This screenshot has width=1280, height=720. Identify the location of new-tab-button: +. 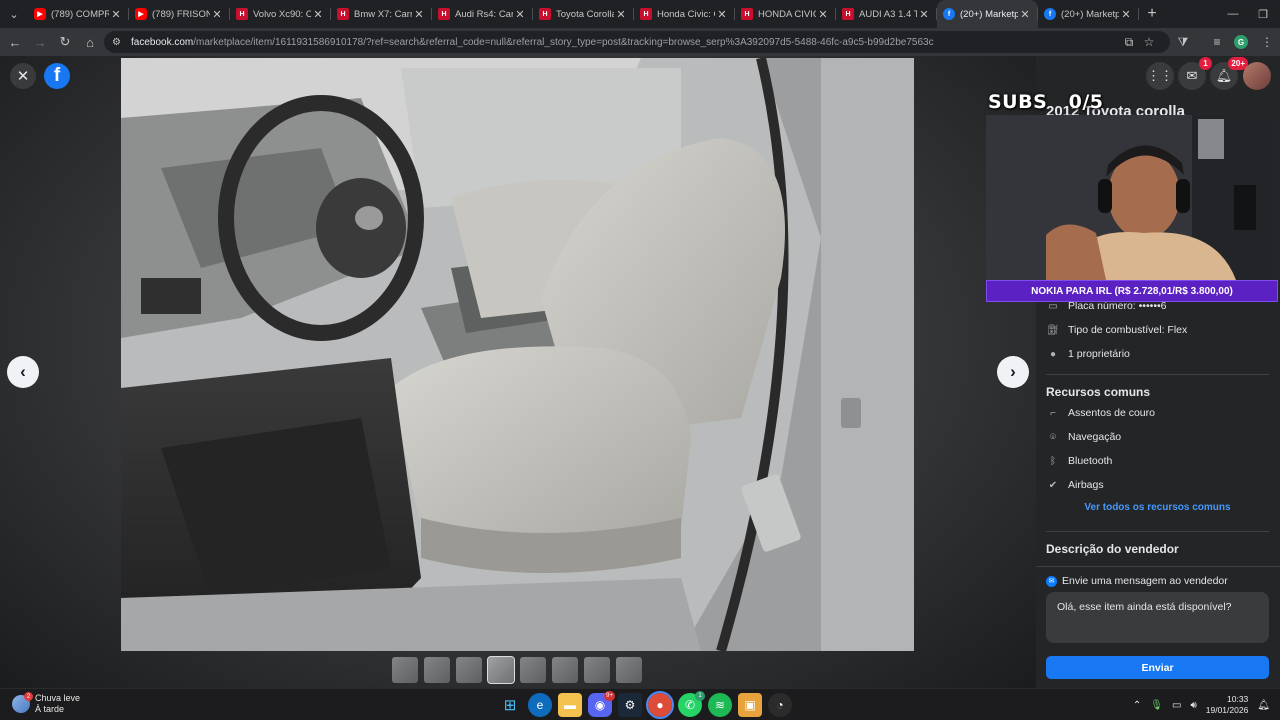
(1152, 14).